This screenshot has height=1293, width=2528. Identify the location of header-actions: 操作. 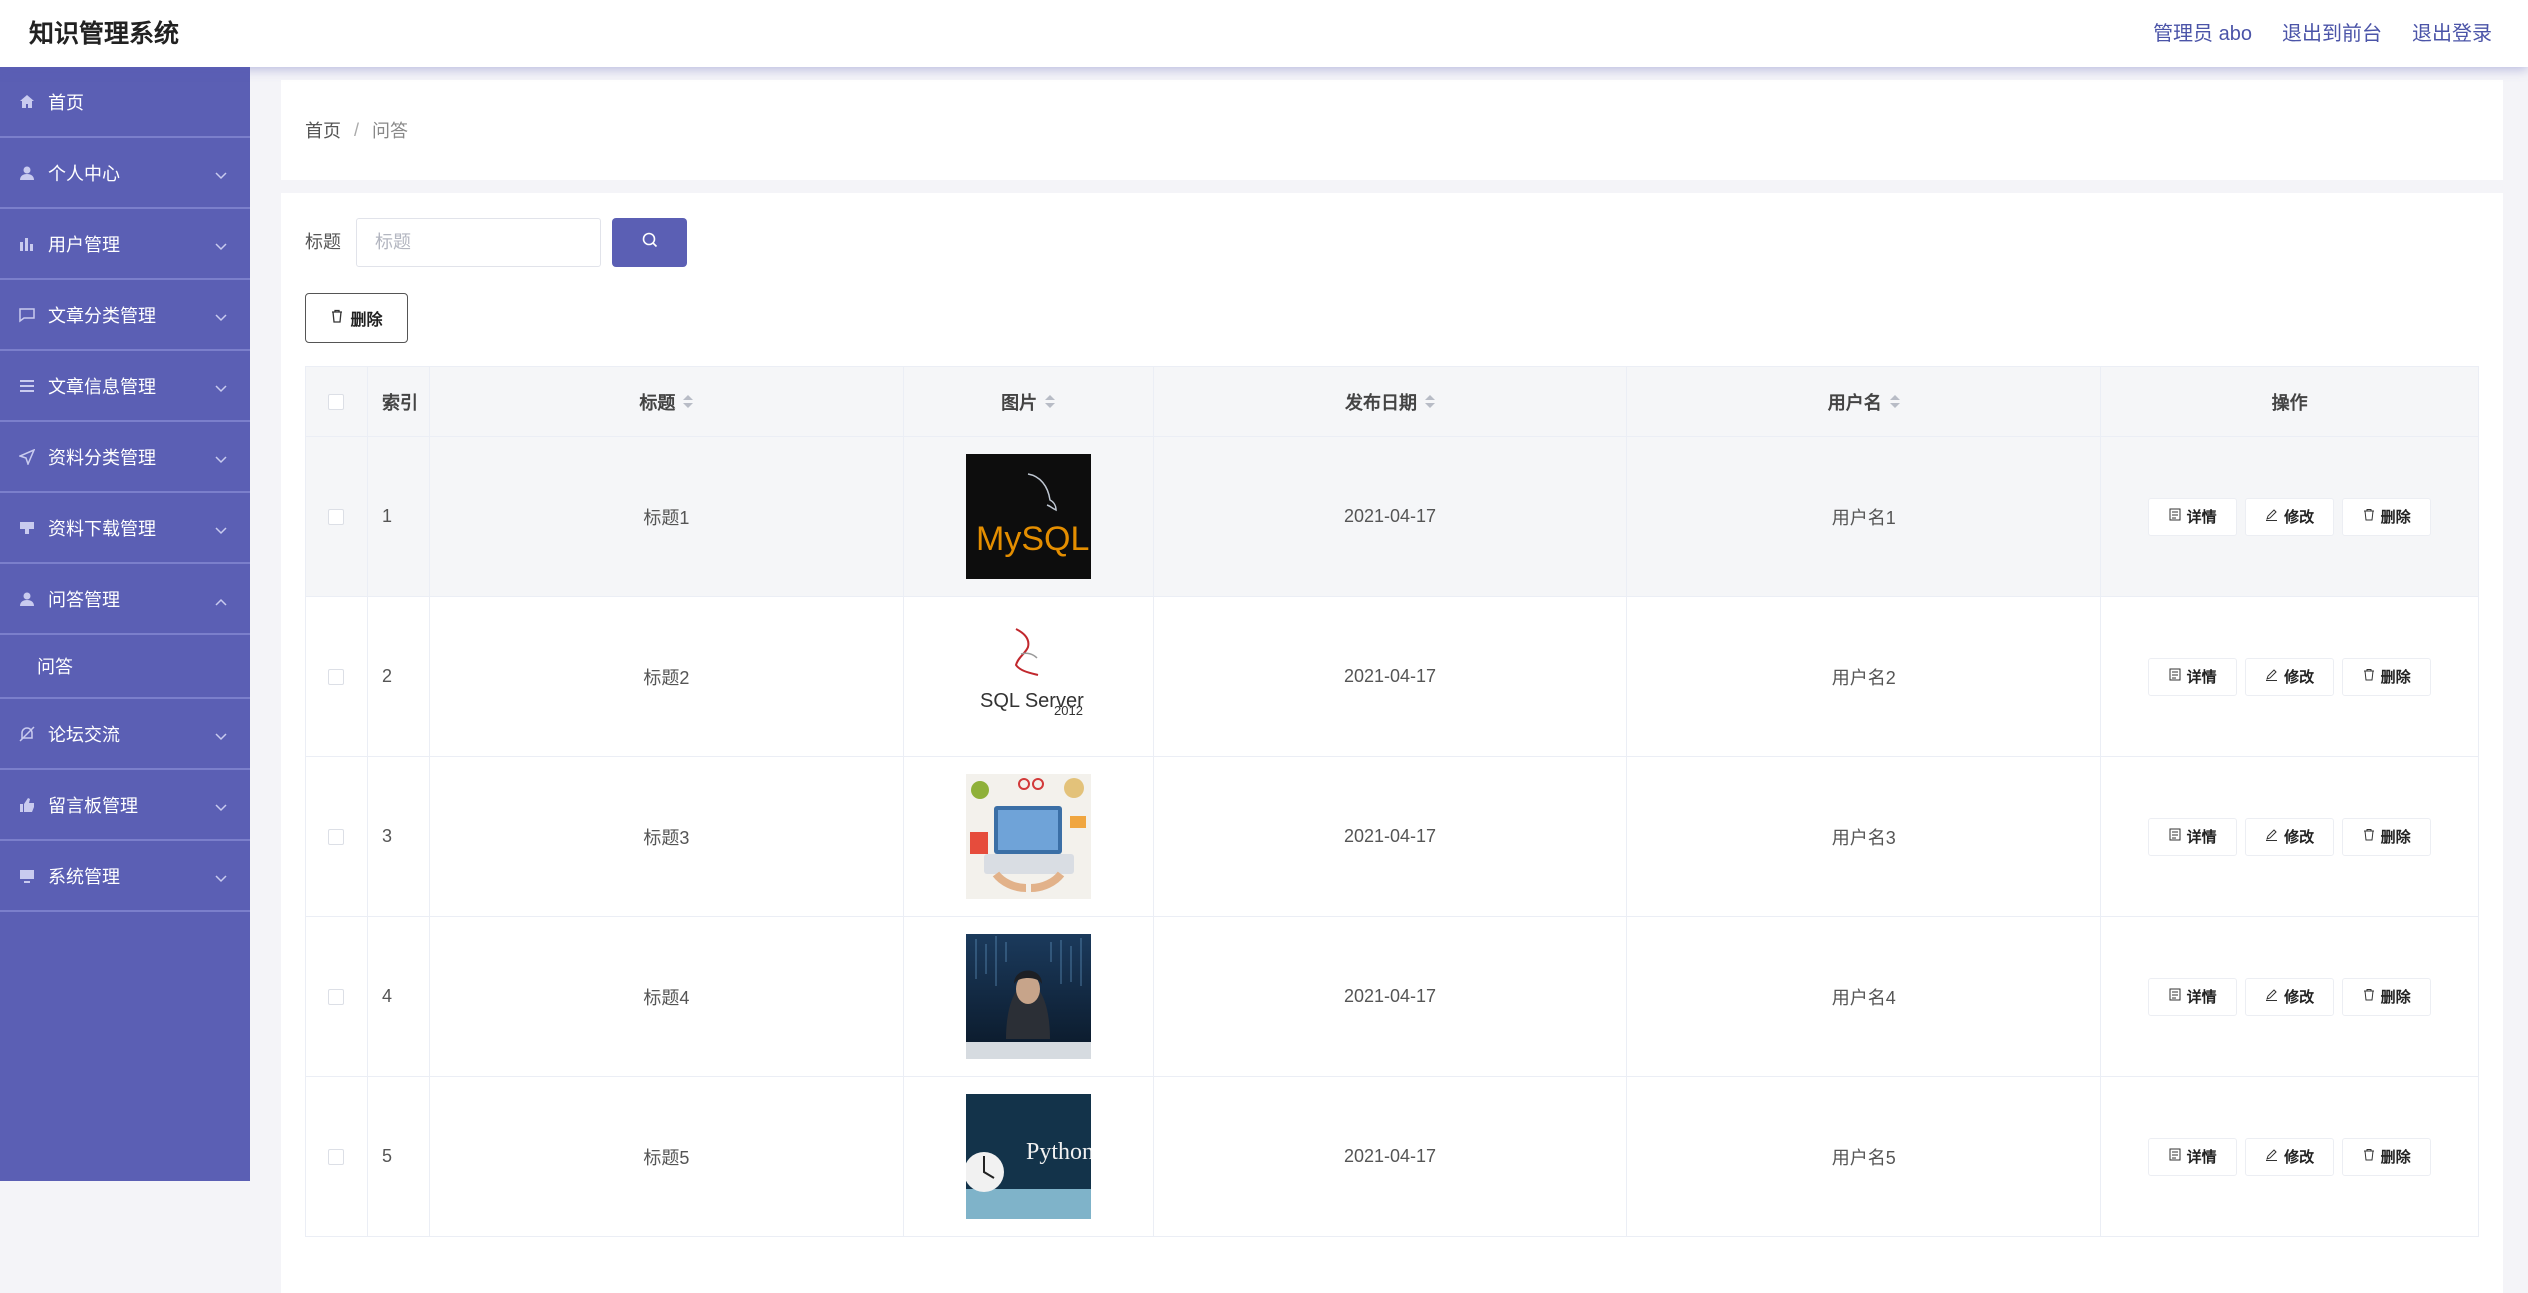
(2290, 401).